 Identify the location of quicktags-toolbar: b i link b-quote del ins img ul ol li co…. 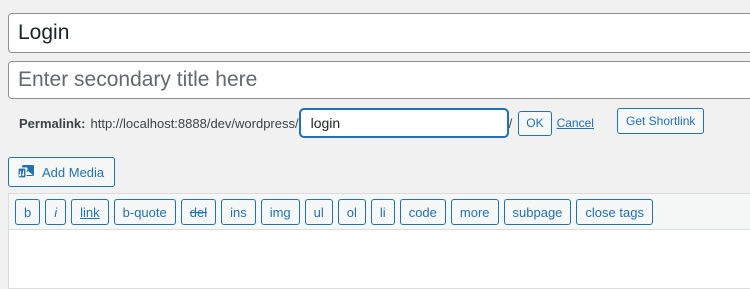
(379, 211).